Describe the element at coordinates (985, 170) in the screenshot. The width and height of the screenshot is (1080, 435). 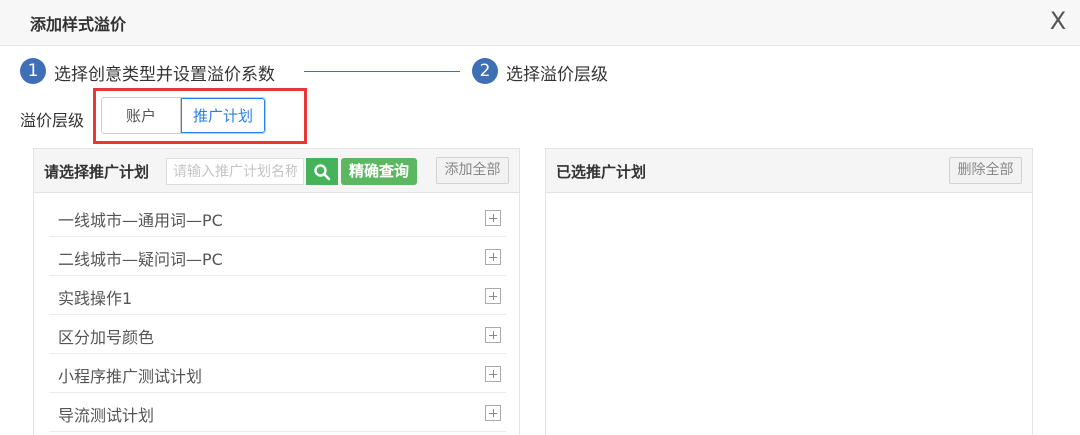
I see `delete-all-button: 删除全部` at that location.